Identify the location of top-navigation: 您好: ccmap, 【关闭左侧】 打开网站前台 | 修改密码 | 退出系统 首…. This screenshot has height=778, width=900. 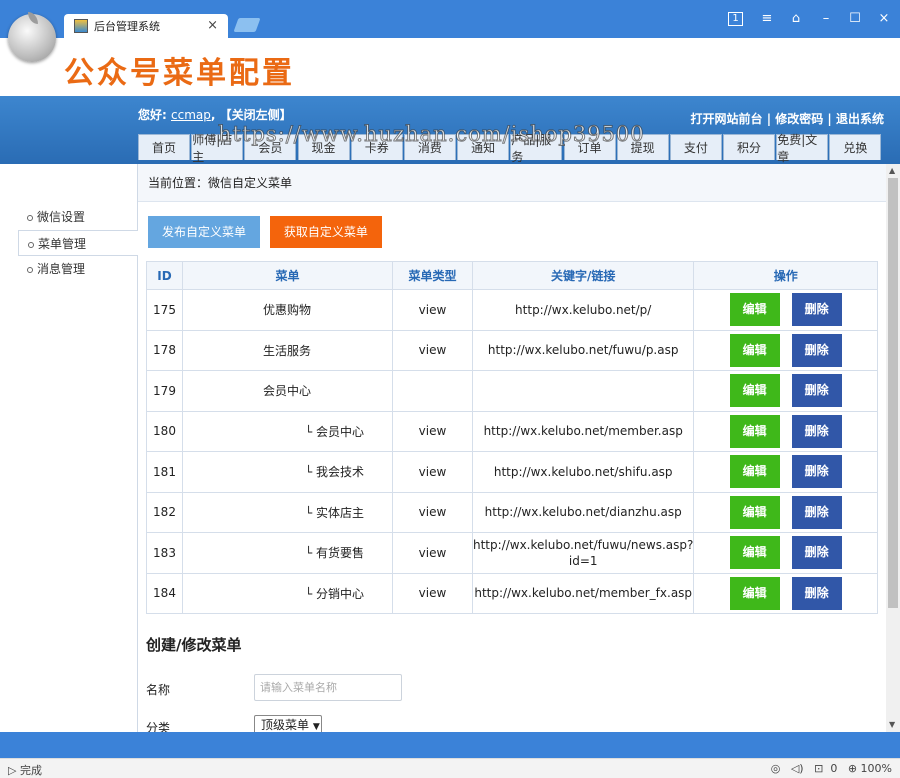
(450, 130).